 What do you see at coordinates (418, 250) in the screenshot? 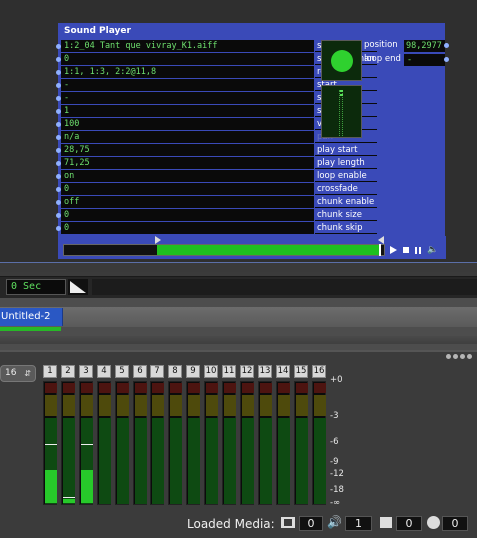
I see `pause-icon` at bounding box center [418, 250].